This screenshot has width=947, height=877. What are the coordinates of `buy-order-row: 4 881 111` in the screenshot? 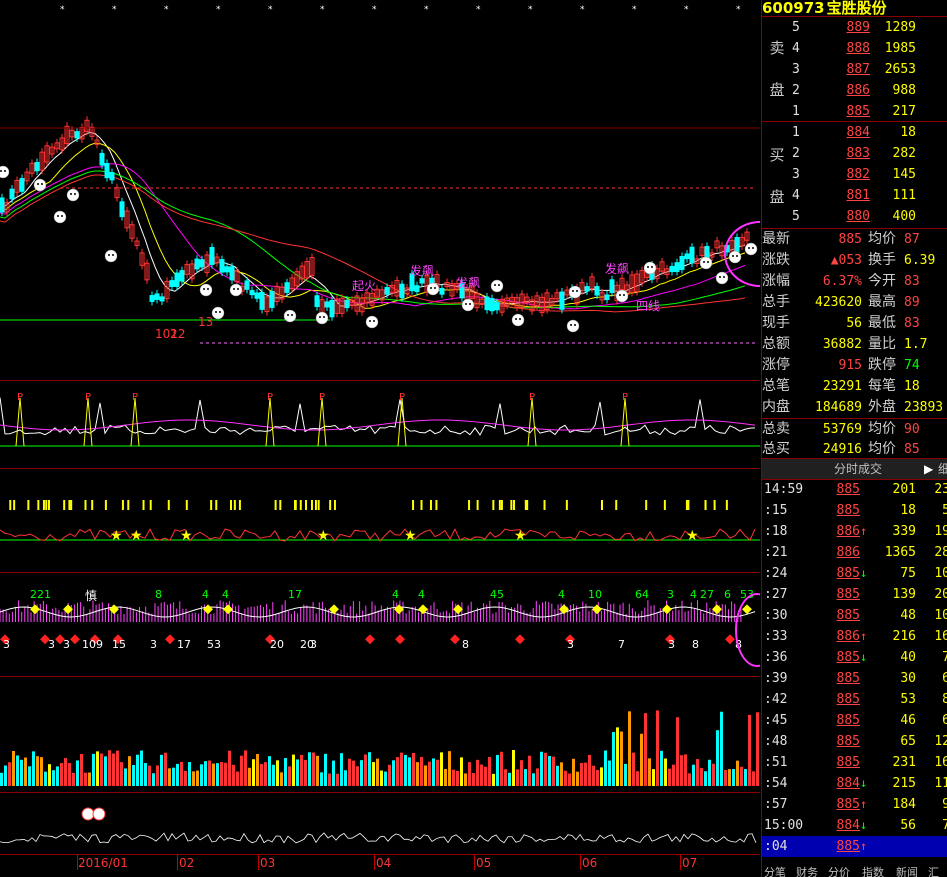 It's located at (869, 195).